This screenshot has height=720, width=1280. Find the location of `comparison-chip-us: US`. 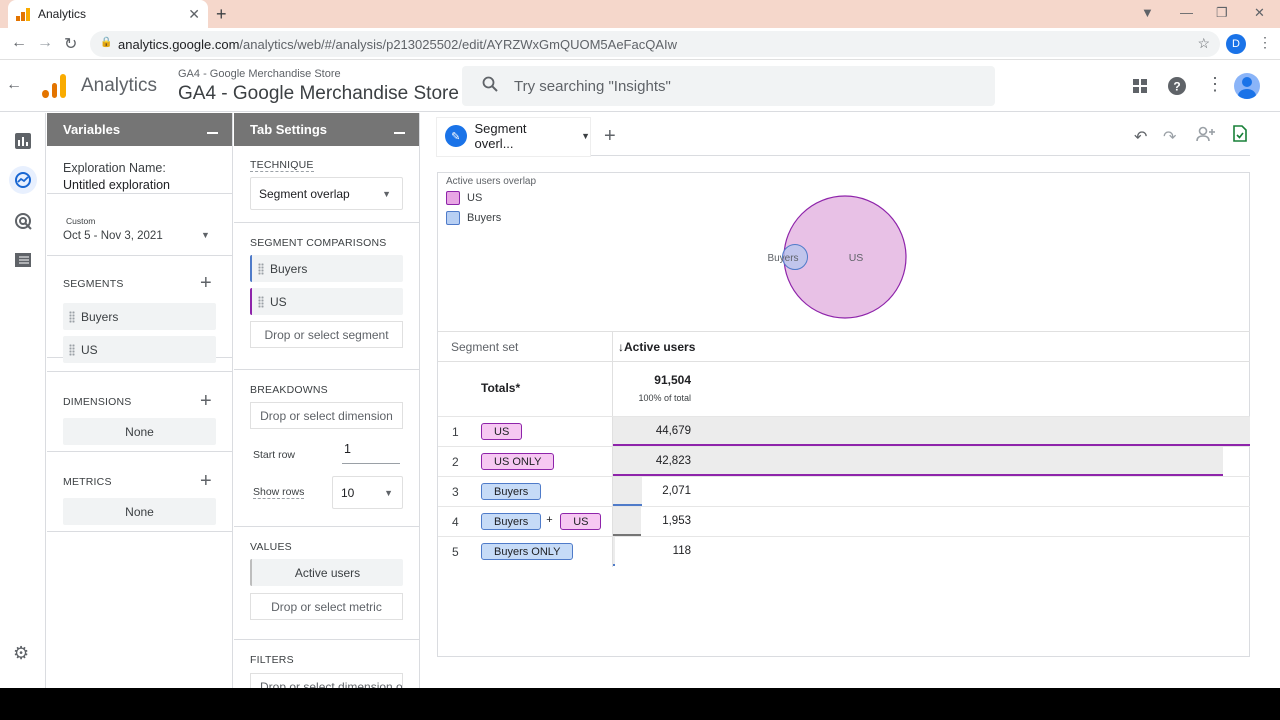

comparison-chip-us: US is located at coordinates (326, 301).